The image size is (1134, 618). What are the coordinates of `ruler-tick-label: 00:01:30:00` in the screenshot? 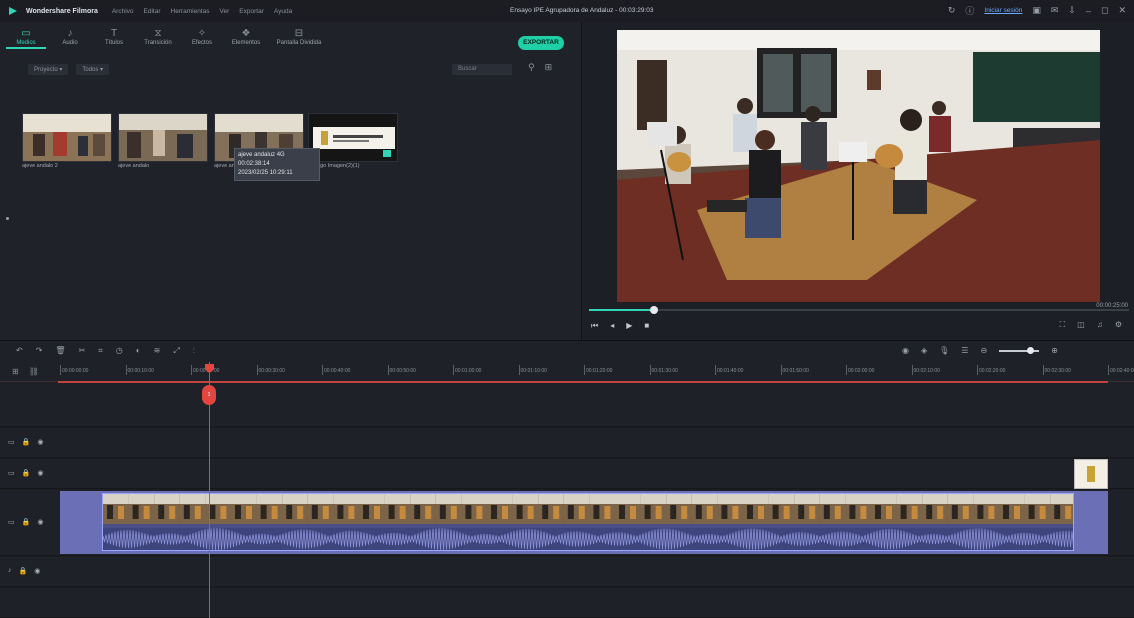 It's located at (663, 370).